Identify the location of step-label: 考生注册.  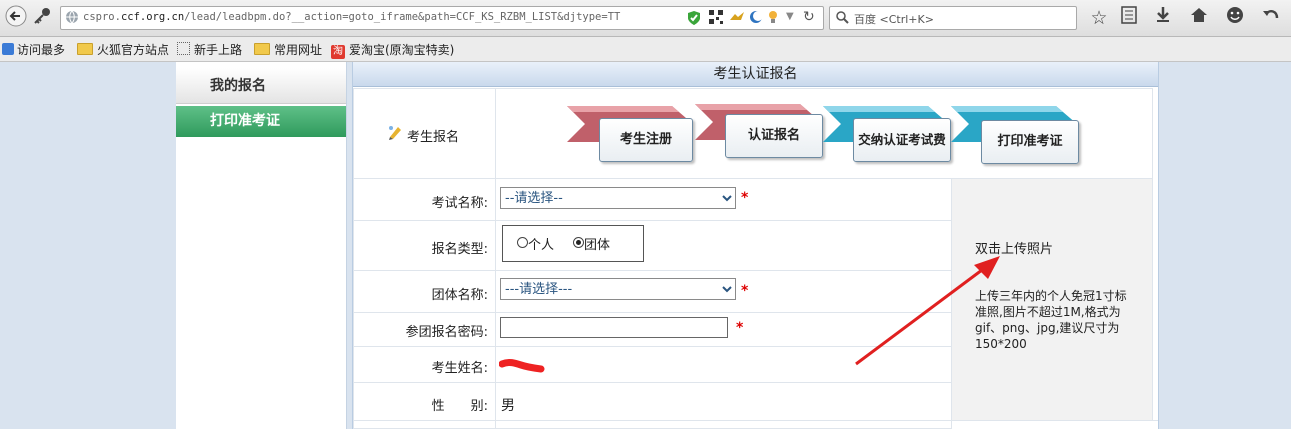
(645, 139).